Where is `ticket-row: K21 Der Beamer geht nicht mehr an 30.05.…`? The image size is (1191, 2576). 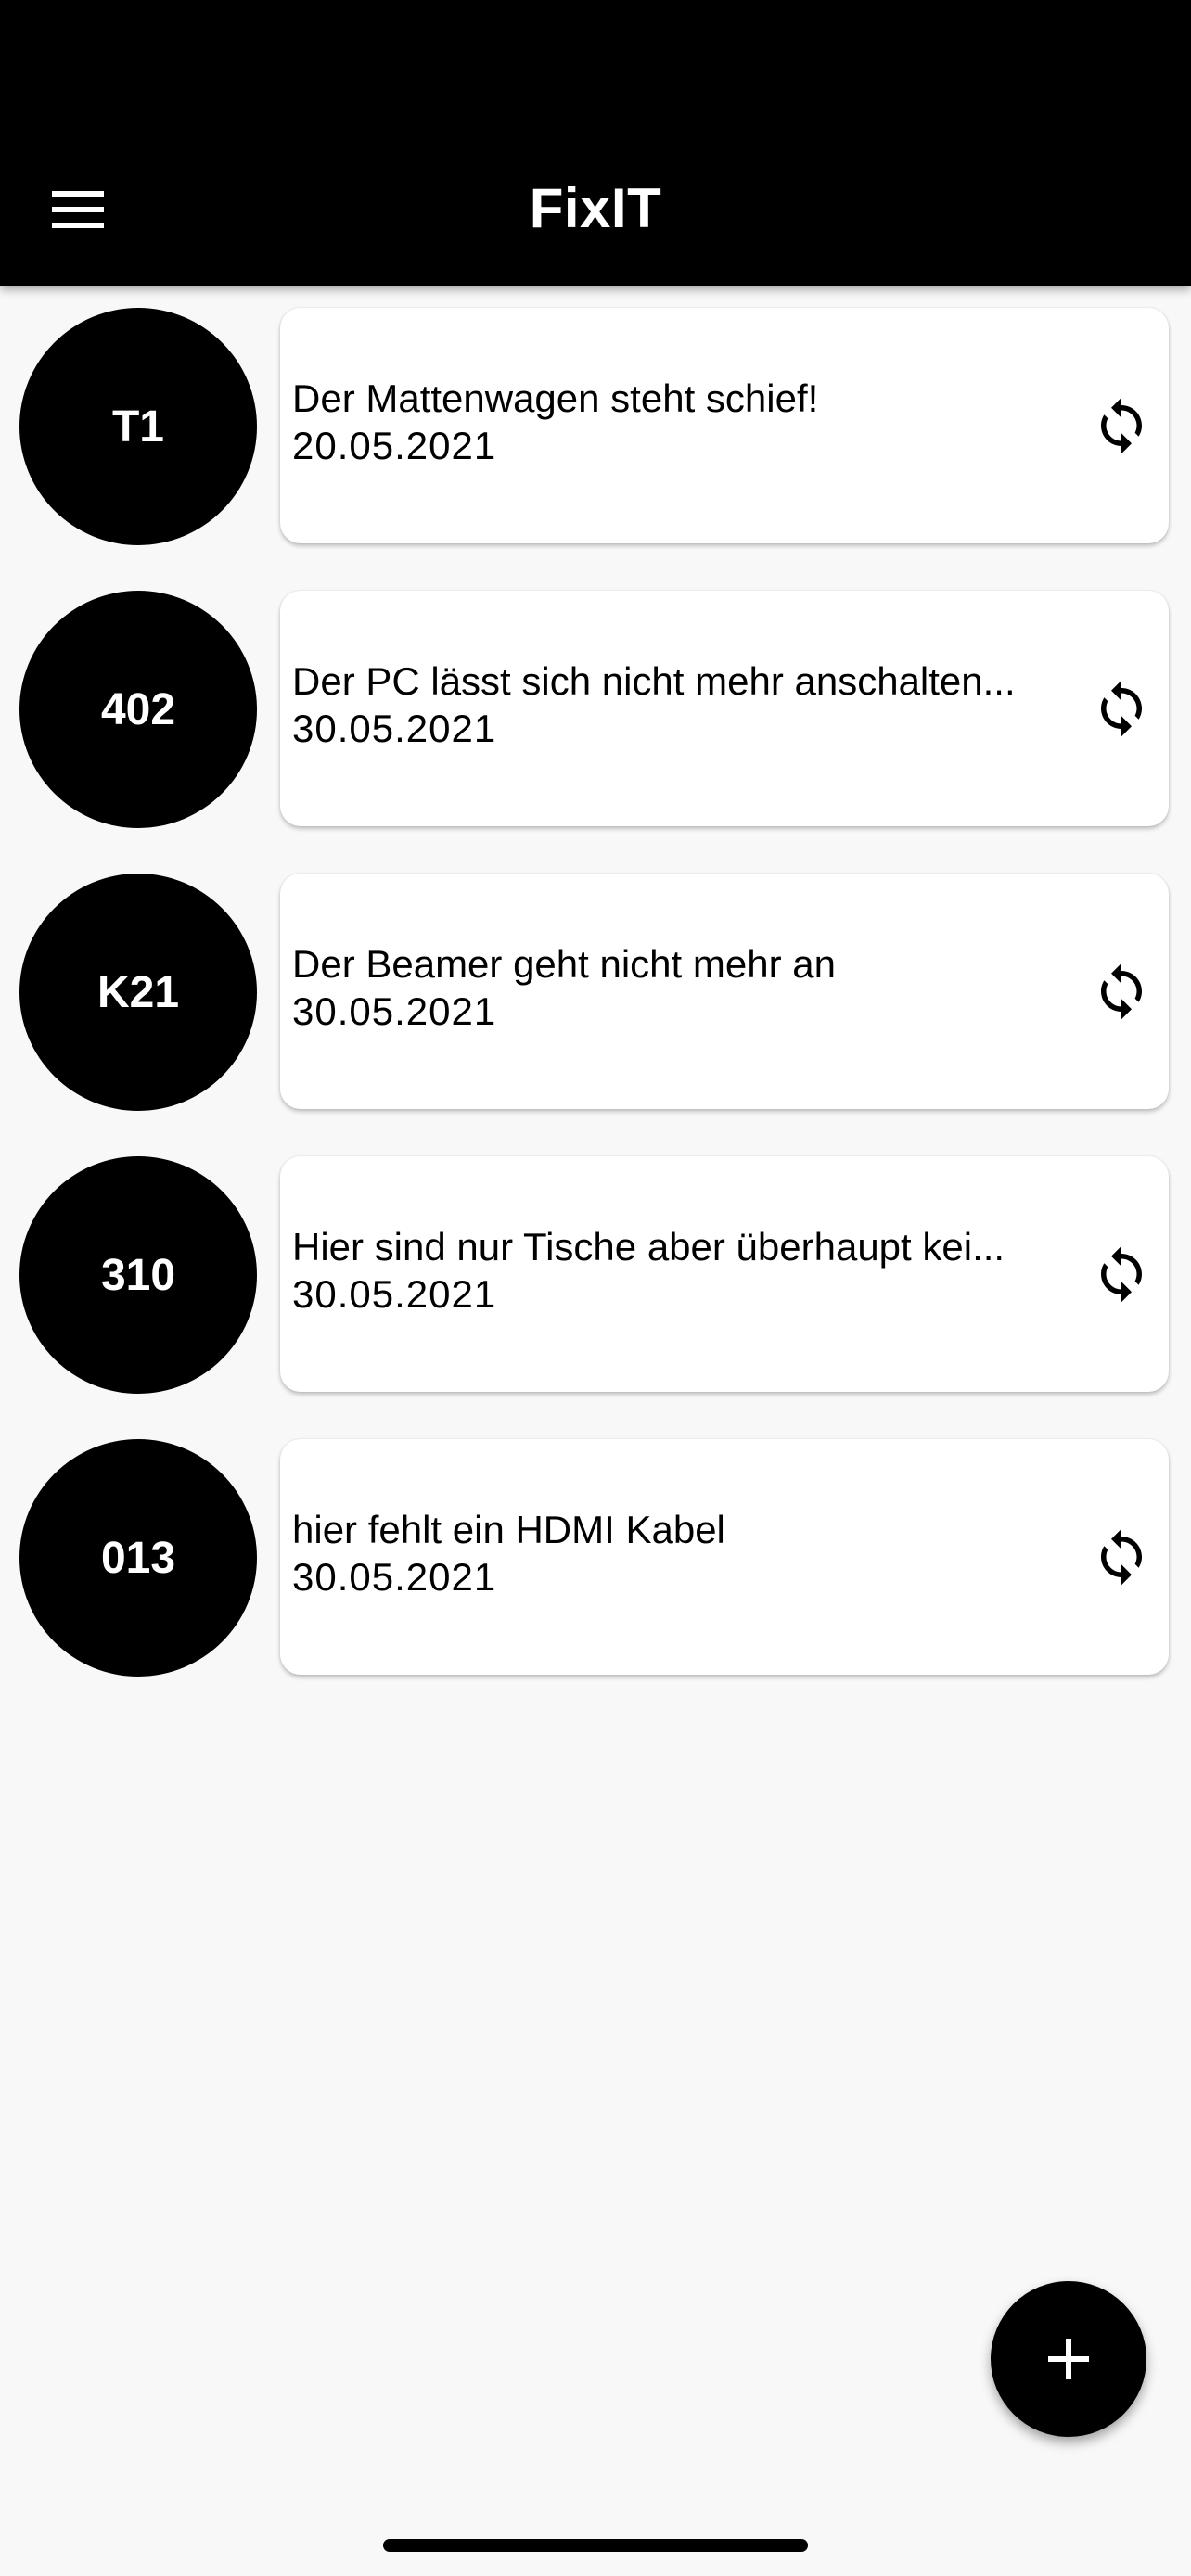
ticket-row: K21 Der Beamer geht nicht mehr an 30.05.… is located at coordinates (595, 991).